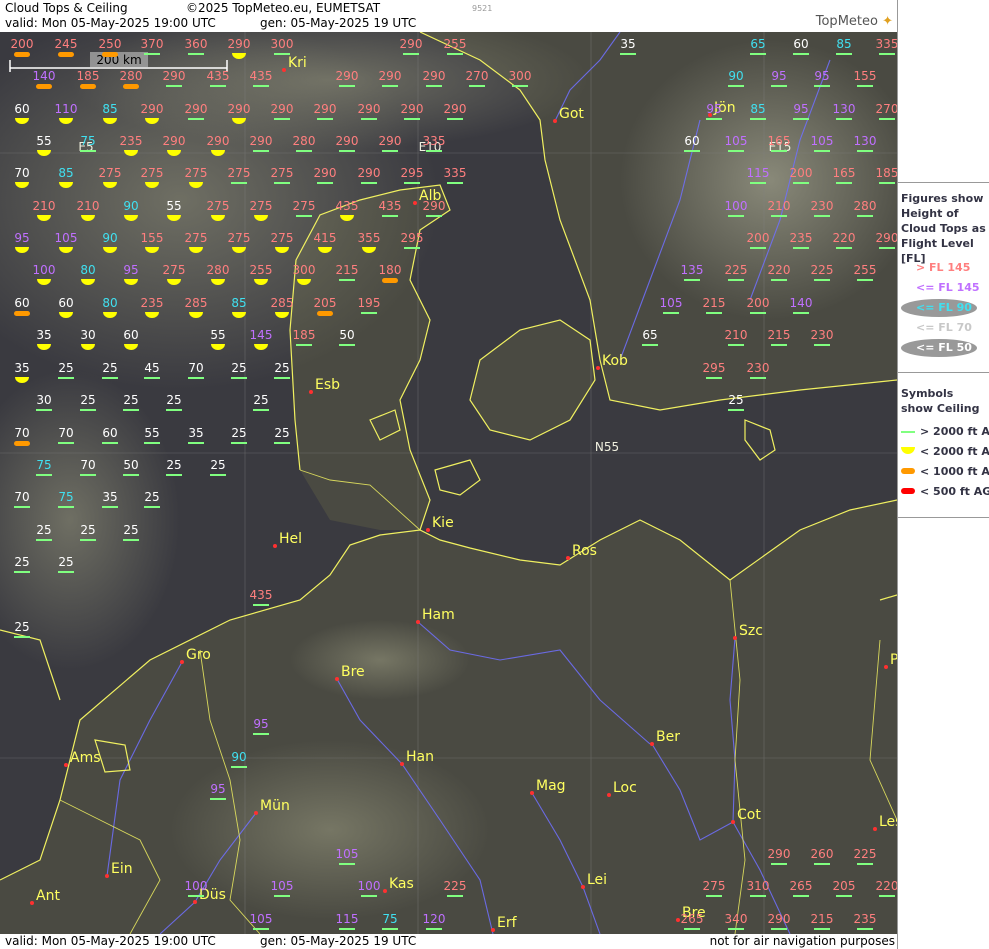 The image size is (989, 949). Describe the element at coordinates (944, 327) in the screenshot. I see `legend-fl-item: <= FL 70` at that location.